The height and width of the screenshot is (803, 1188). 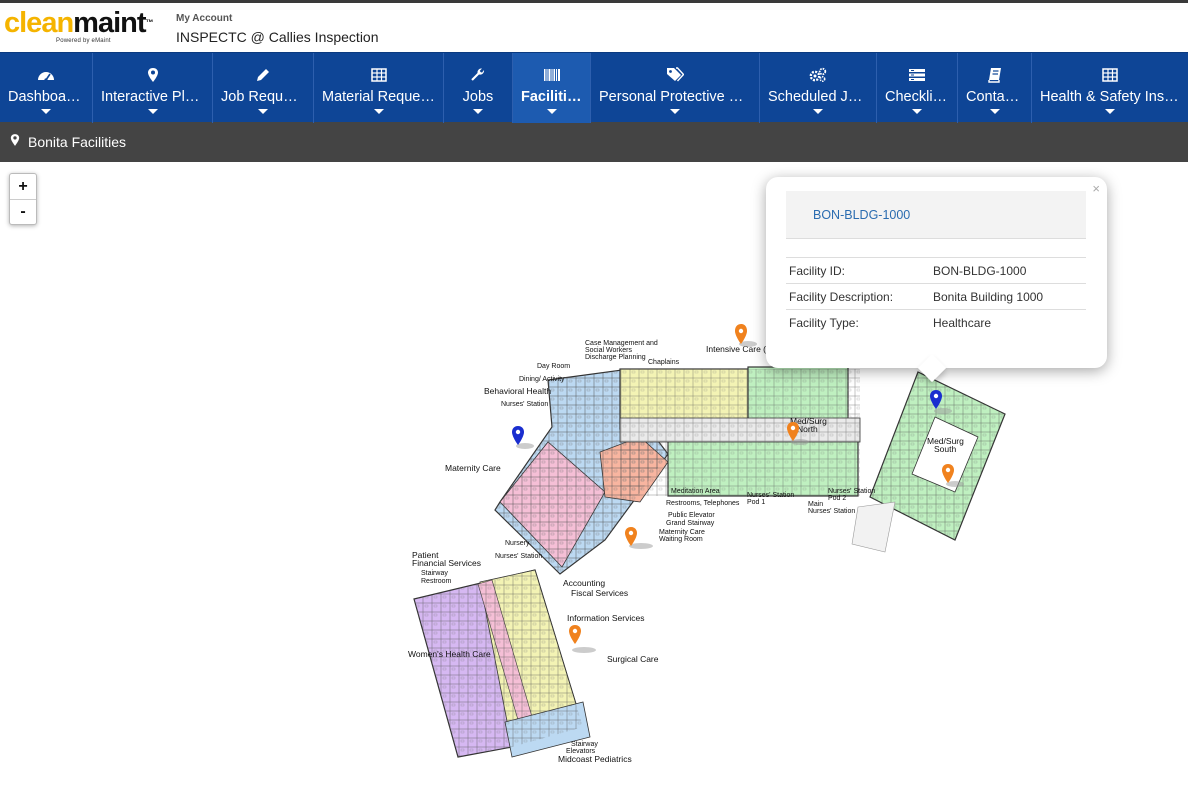 I want to click on plan-label-pod1-num: Pod 1, so click(x=756, y=502).